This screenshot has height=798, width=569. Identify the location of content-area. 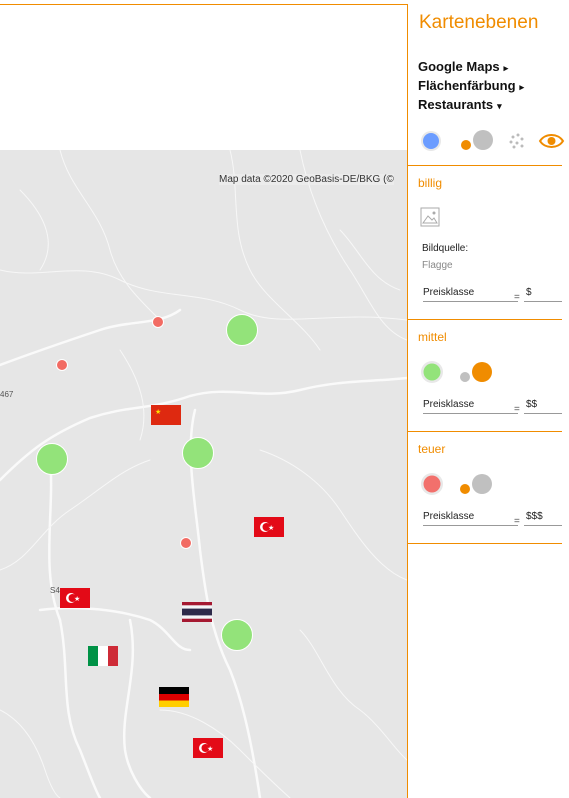
(204, 110).